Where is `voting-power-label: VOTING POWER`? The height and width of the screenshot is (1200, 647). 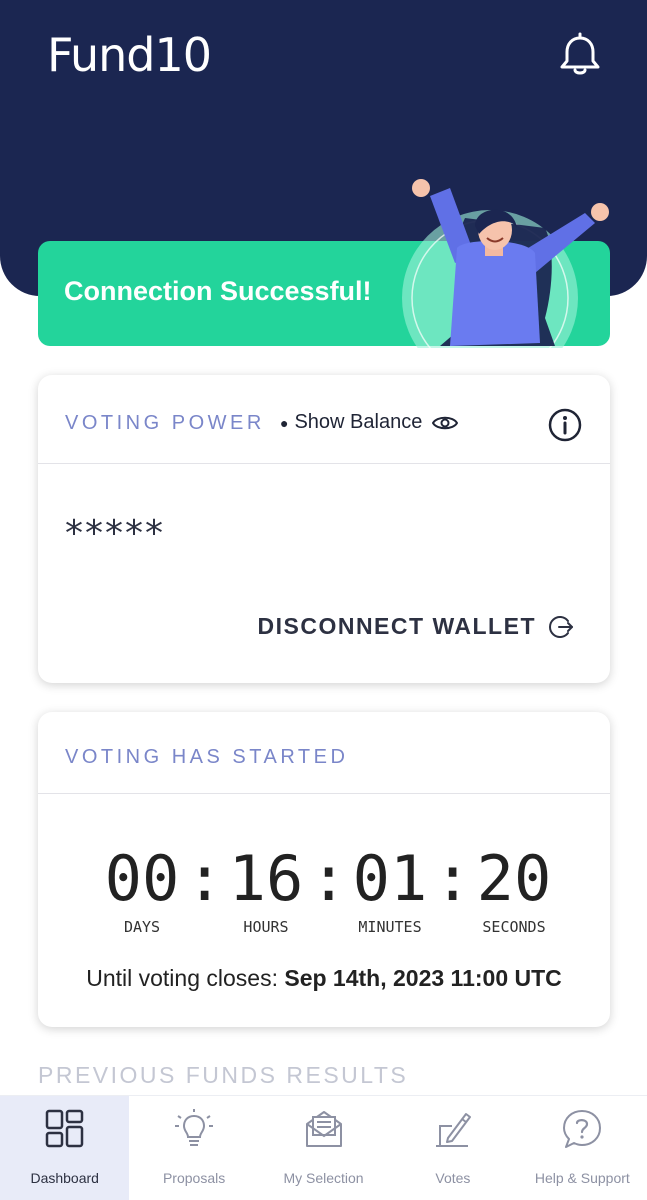 voting-power-label: VOTING POWER is located at coordinates (165, 423).